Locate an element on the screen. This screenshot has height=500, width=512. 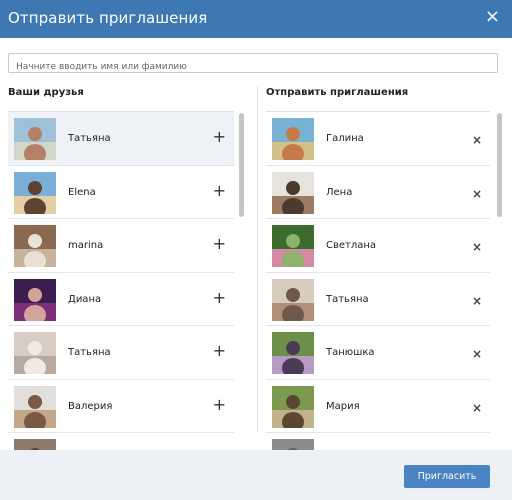
invite-item: Танюшка × is located at coordinates (378, 353).